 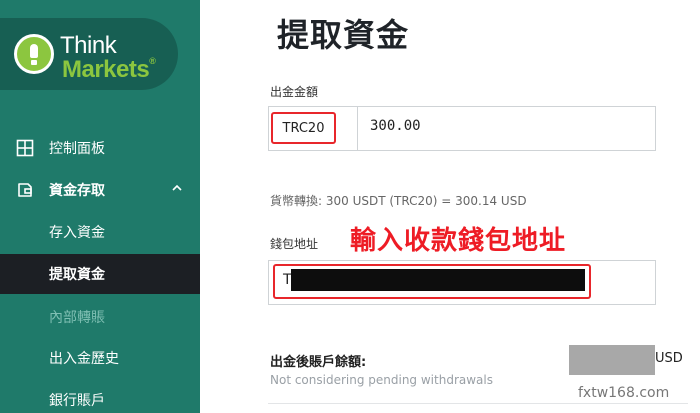 What do you see at coordinates (624, 393) in the screenshot?
I see `watermark: fxtw168.com` at bounding box center [624, 393].